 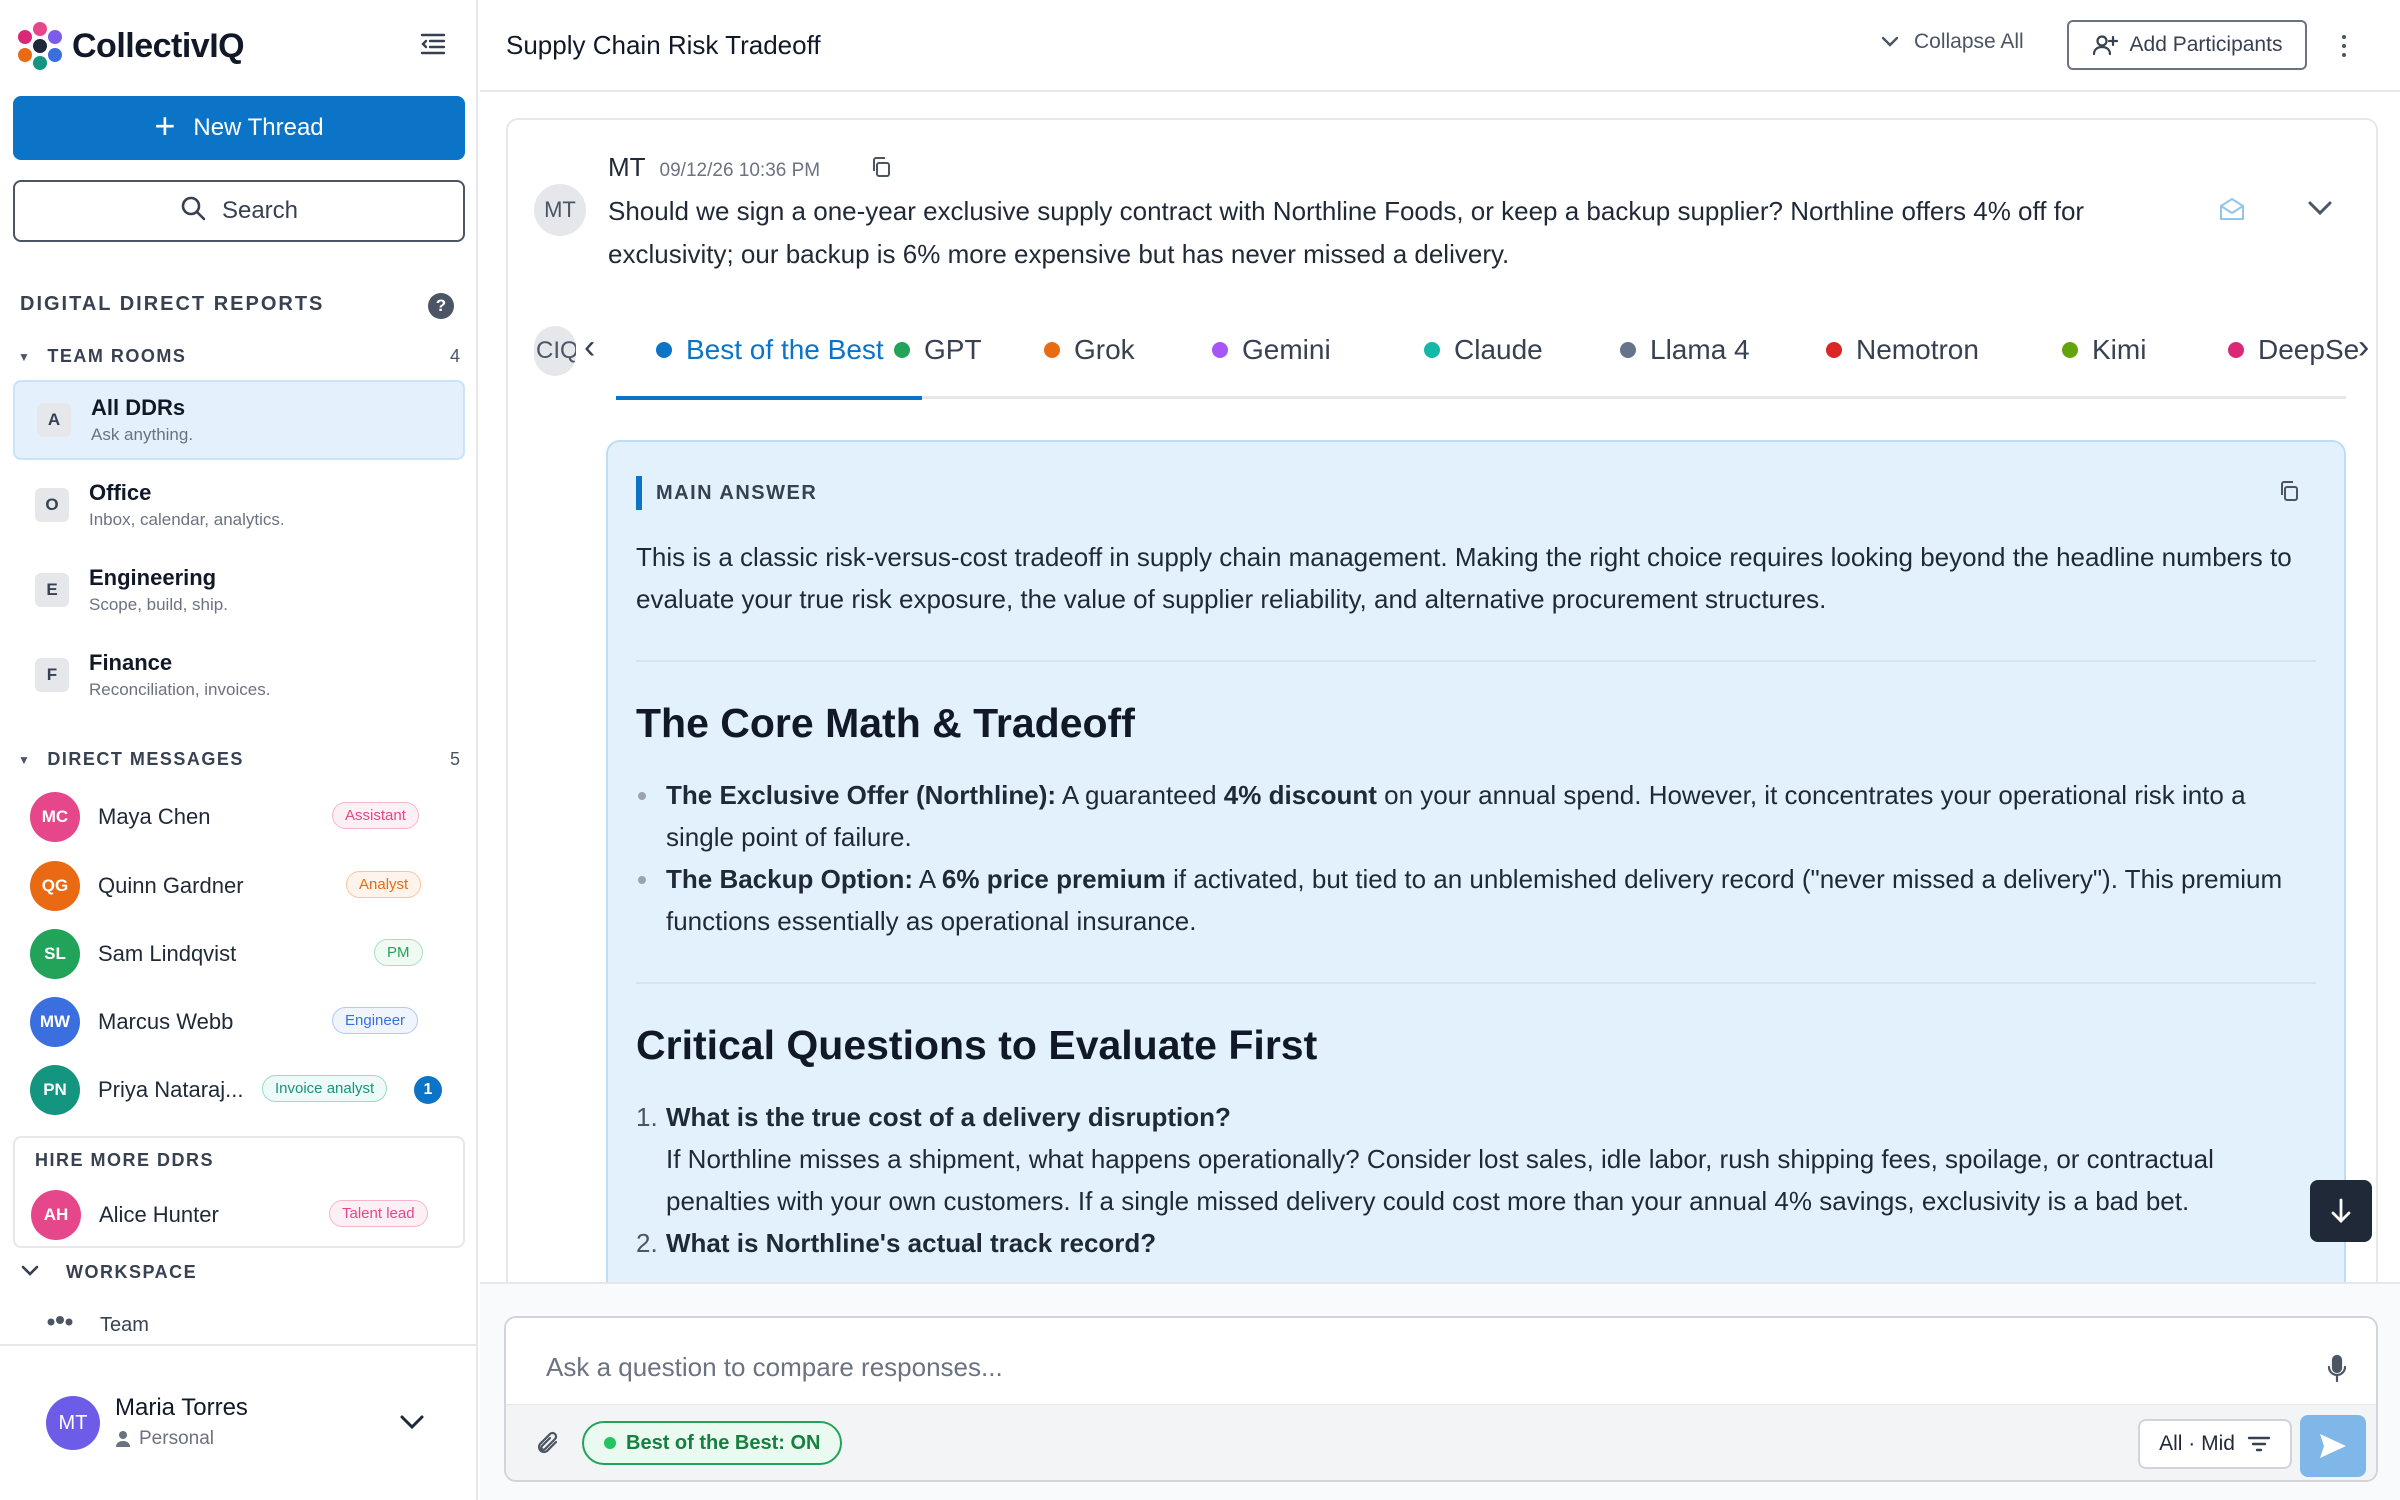 I want to click on tab-best-of-the-best: Best of the Best, so click(x=770, y=350).